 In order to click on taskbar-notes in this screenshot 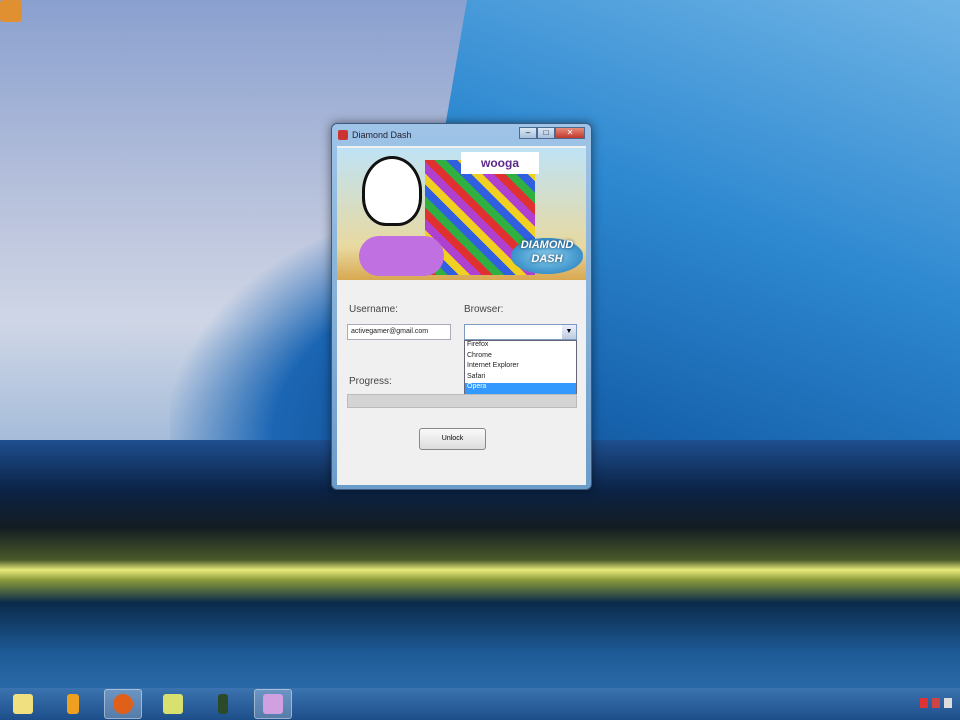, I will do `click(173, 704)`.